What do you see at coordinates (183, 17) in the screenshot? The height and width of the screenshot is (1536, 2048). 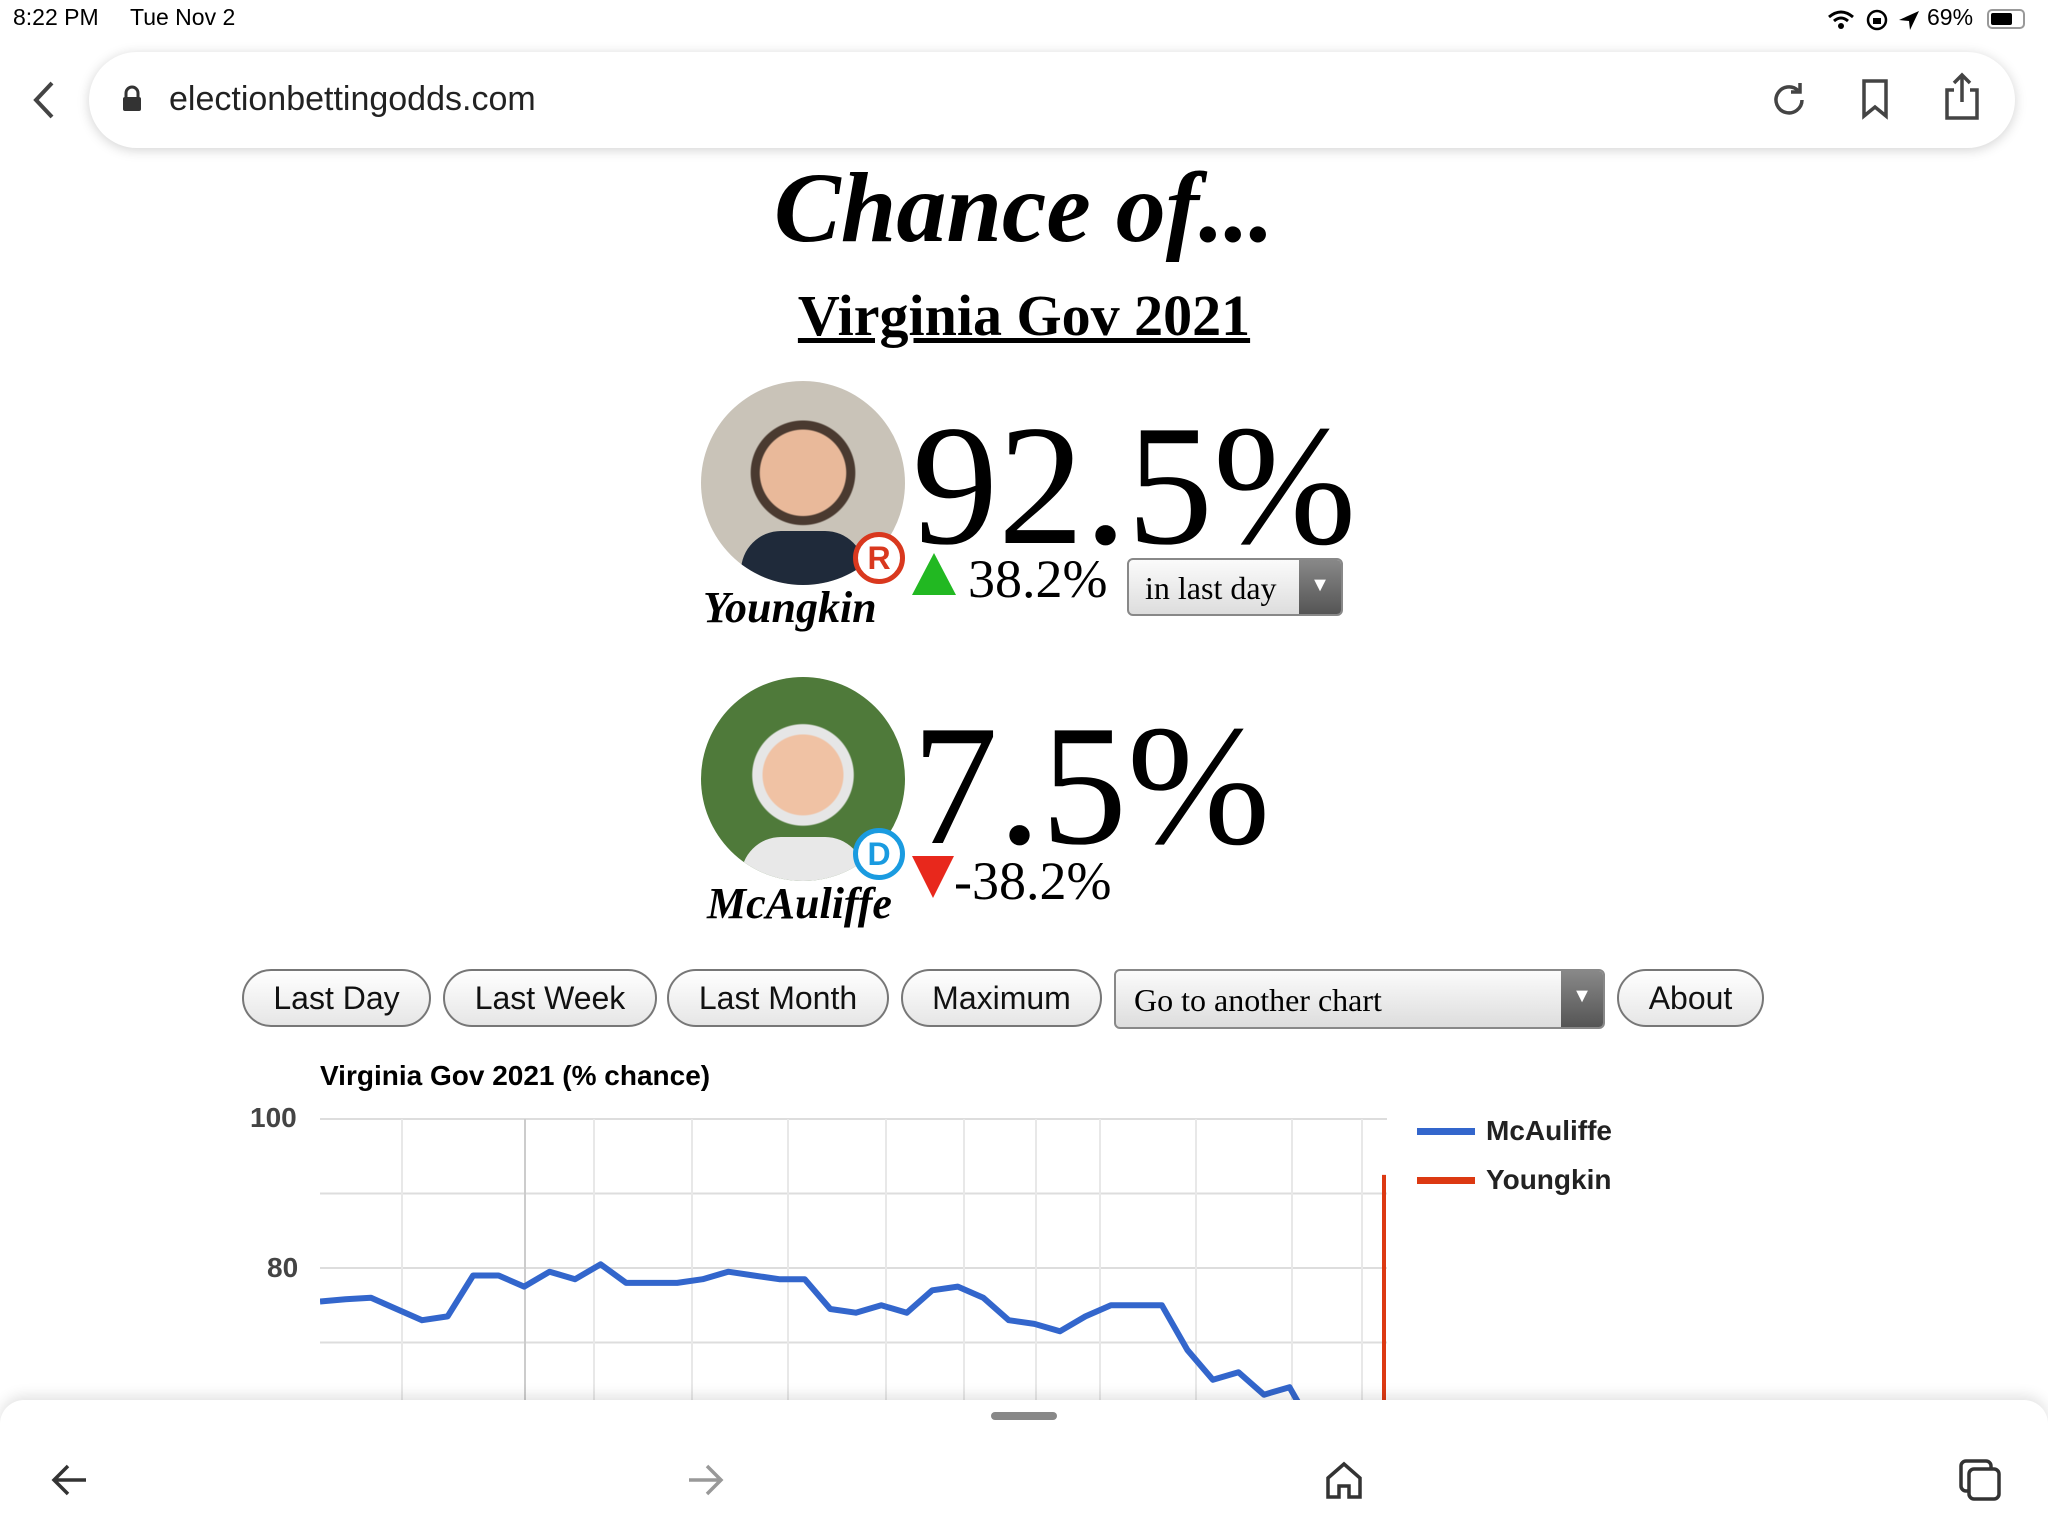 I see `status-date: Tue Nov 2` at bounding box center [183, 17].